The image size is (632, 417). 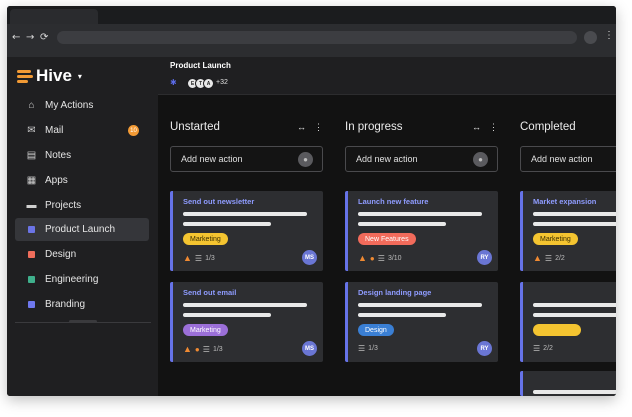 What do you see at coordinates (82, 130) in the screenshot?
I see `sidebar-item-mail: ✉ Mail 10` at bounding box center [82, 130].